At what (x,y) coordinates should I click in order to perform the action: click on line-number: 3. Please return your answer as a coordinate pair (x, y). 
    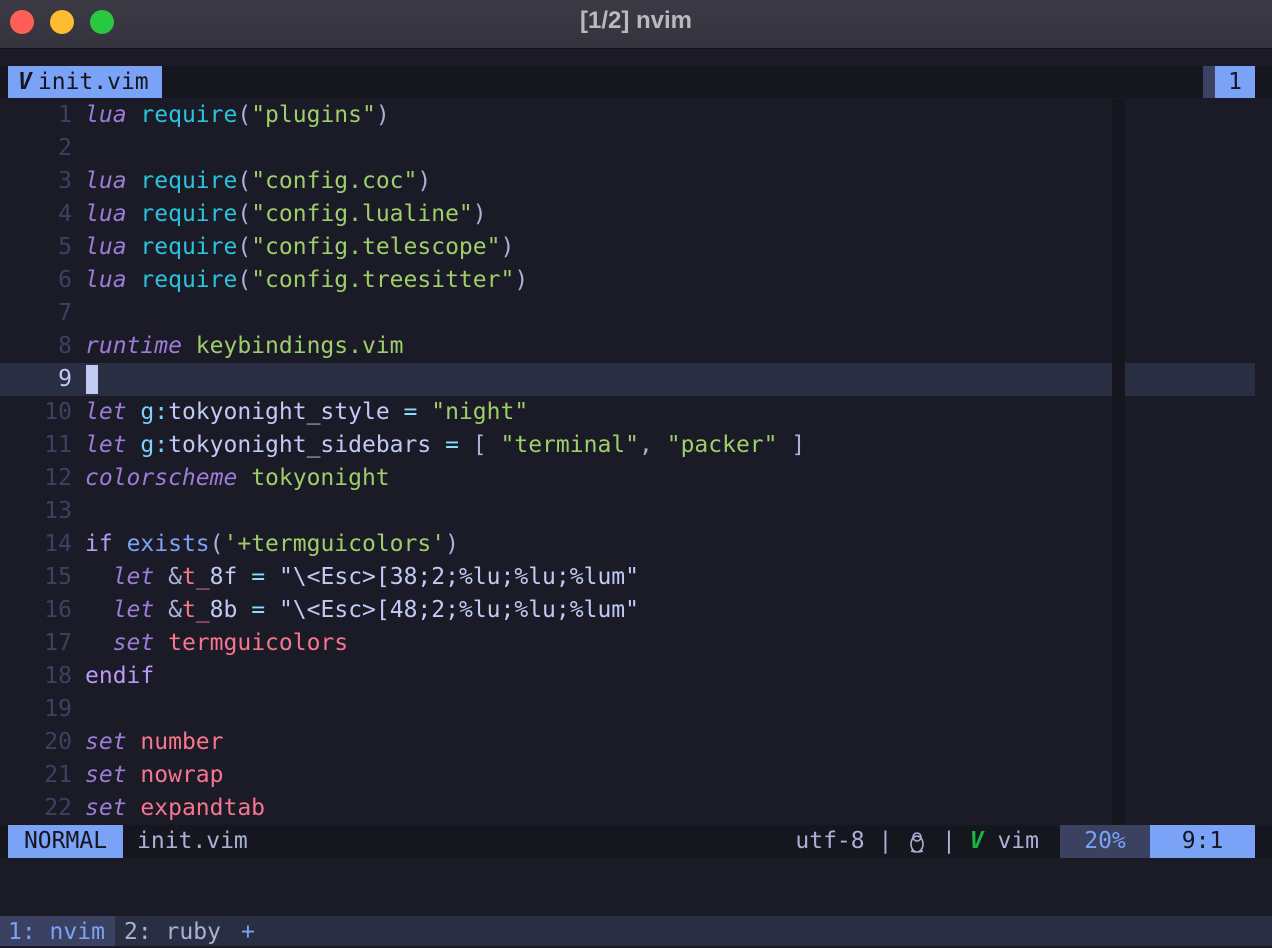
    Looking at the image, I should click on (65, 181).